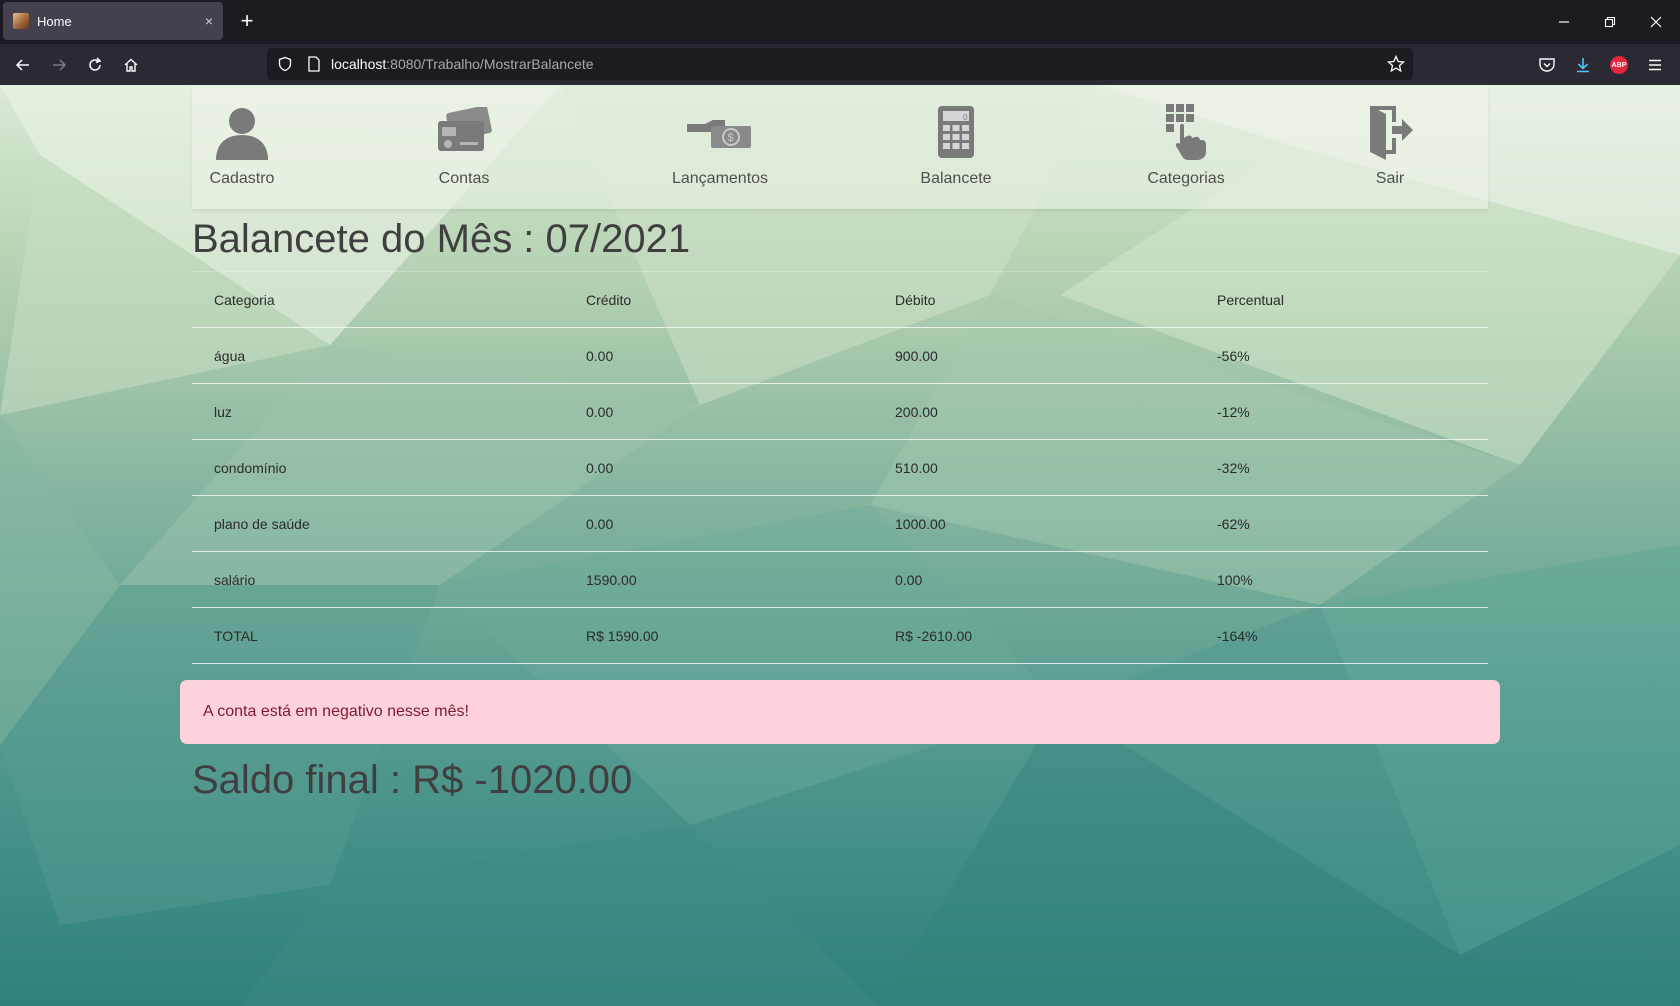 Image resolution: width=1680 pixels, height=1006 pixels. I want to click on calculator-icon: 0, so click(956, 132).